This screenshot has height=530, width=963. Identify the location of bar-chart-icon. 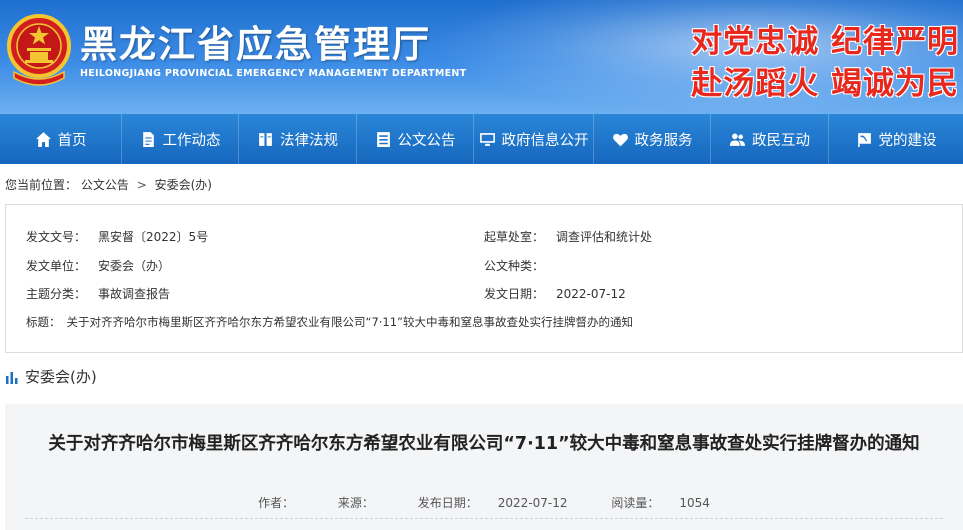
(12, 377).